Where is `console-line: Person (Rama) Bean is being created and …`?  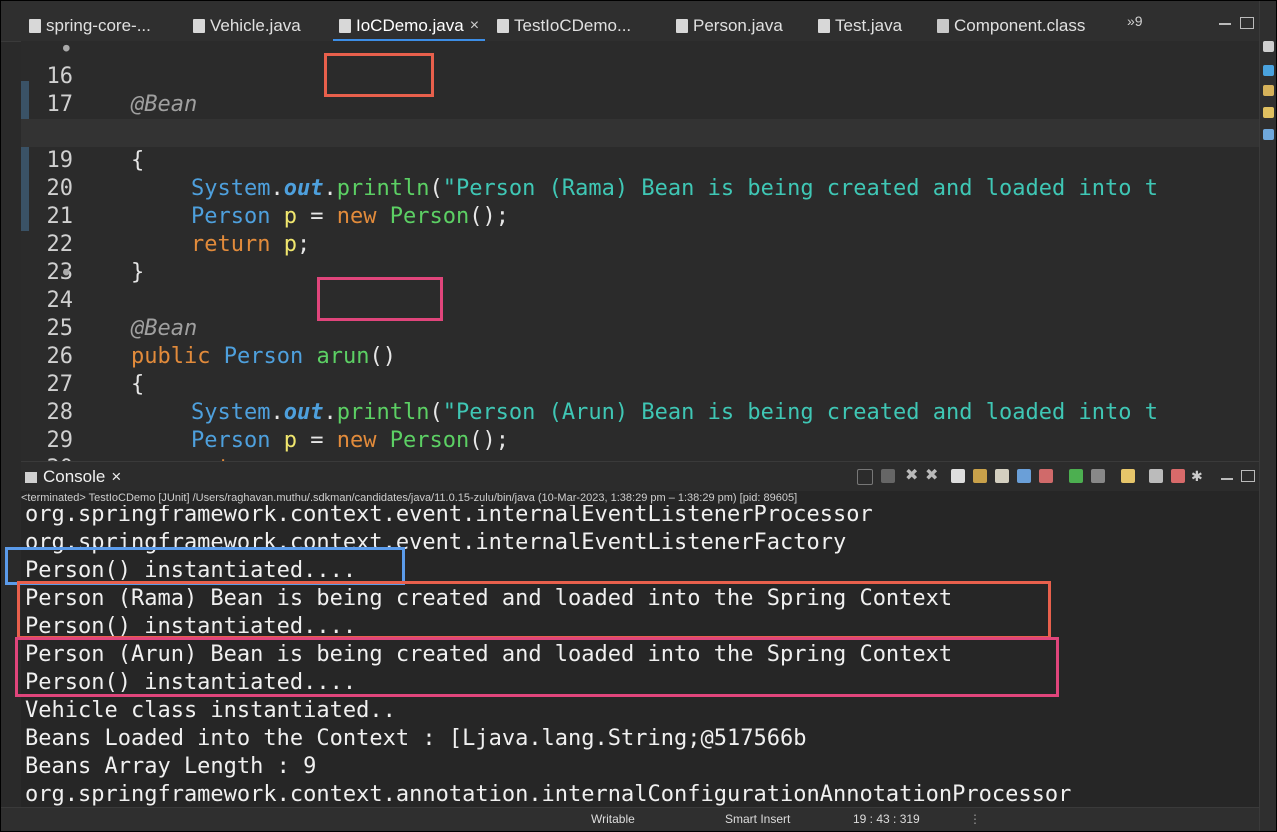
console-line: Person (Rama) Bean is being created and … is located at coordinates (489, 598).